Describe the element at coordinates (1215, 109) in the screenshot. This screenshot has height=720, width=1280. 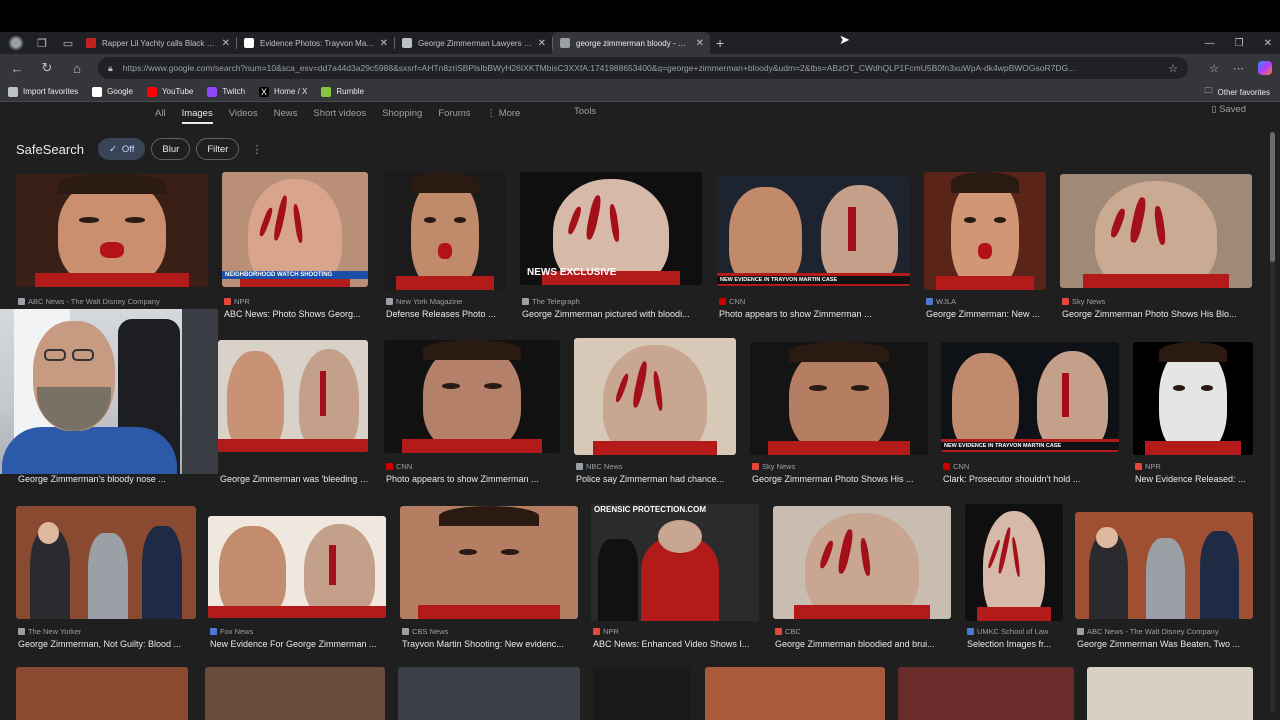
I see `bookmark-icon: ▯` at that location.